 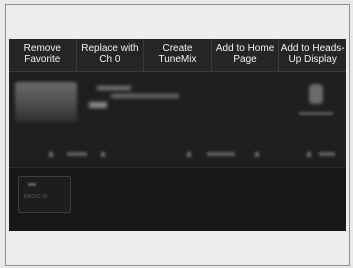 I want to click on navigation-row-dimmed, so click(x=177, y=155).